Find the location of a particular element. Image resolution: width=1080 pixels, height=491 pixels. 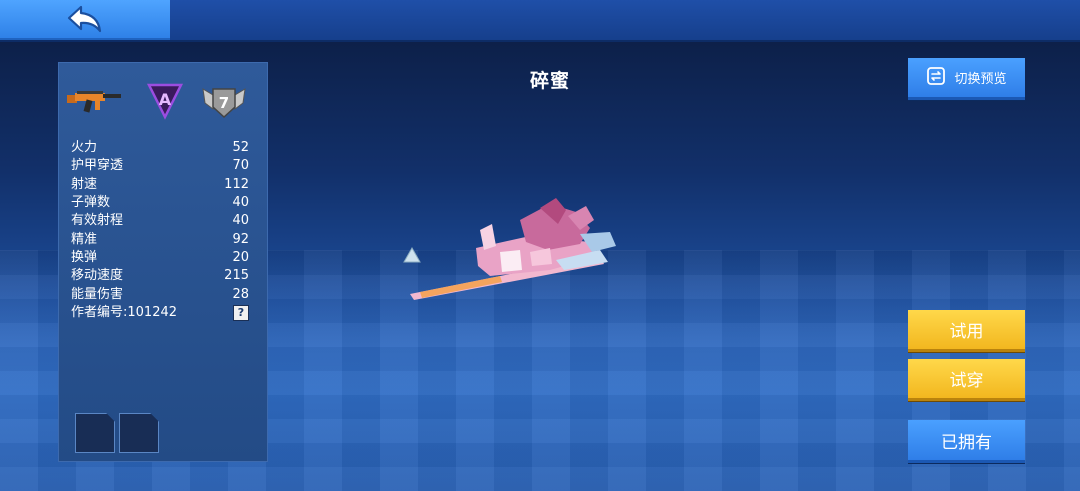

stat-row-firepower: 火力 52 is located at coordinates (160, 148).